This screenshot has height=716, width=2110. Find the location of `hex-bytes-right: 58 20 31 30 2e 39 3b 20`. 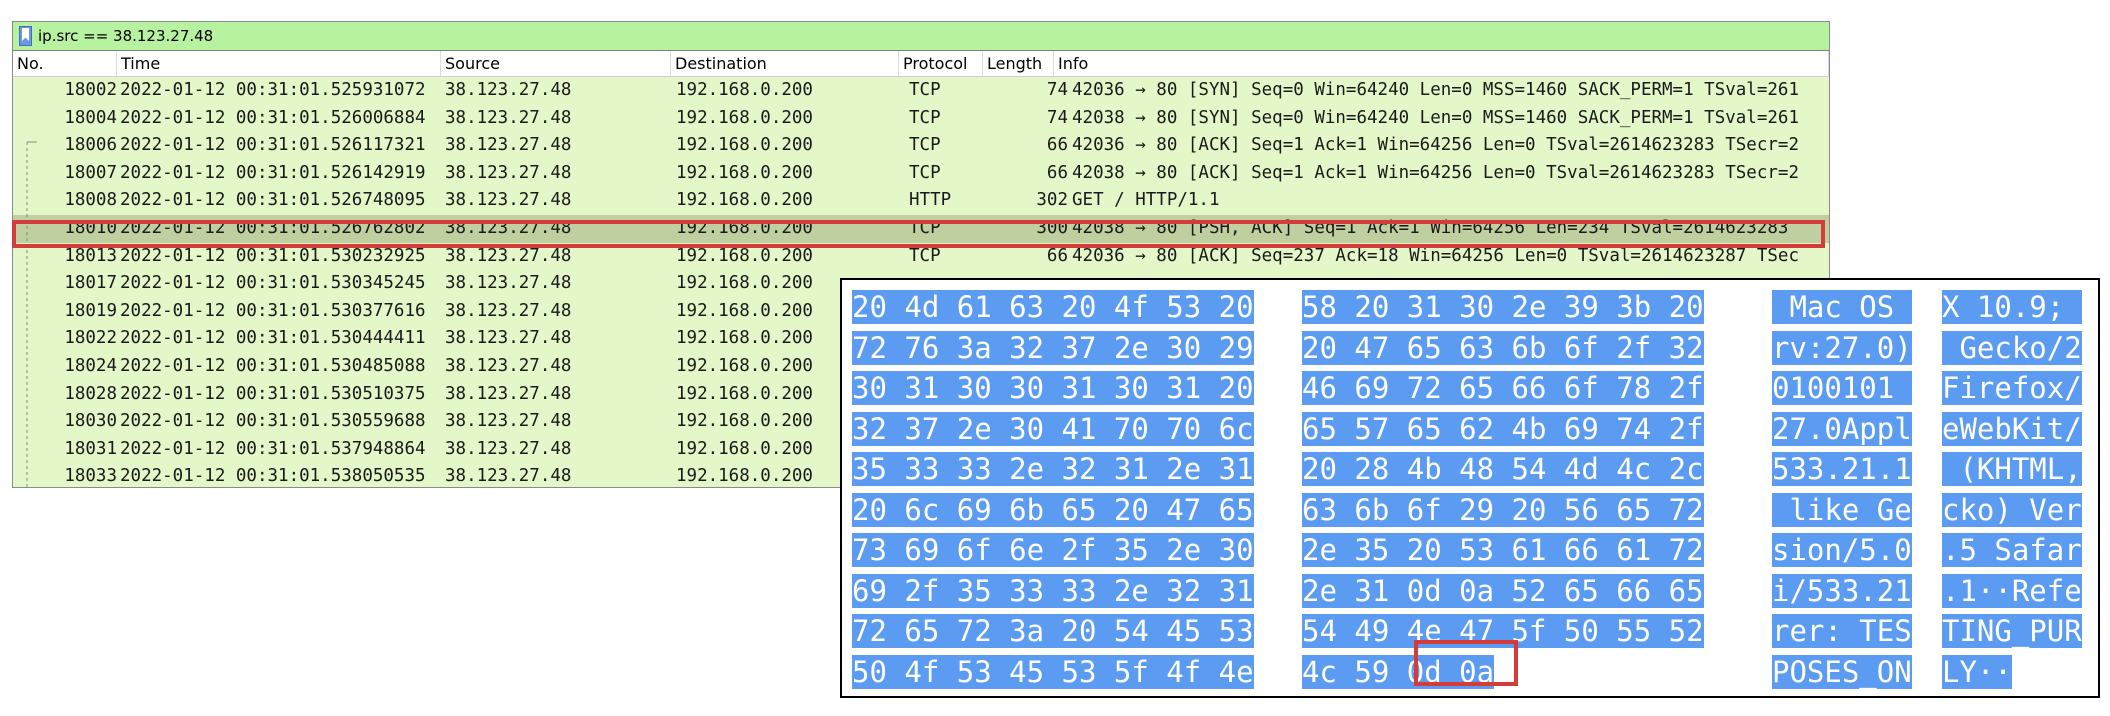

hex-bytes-right: 58 20 31 30 2e 39 3b 20 is located at coordinates (1503, 307).